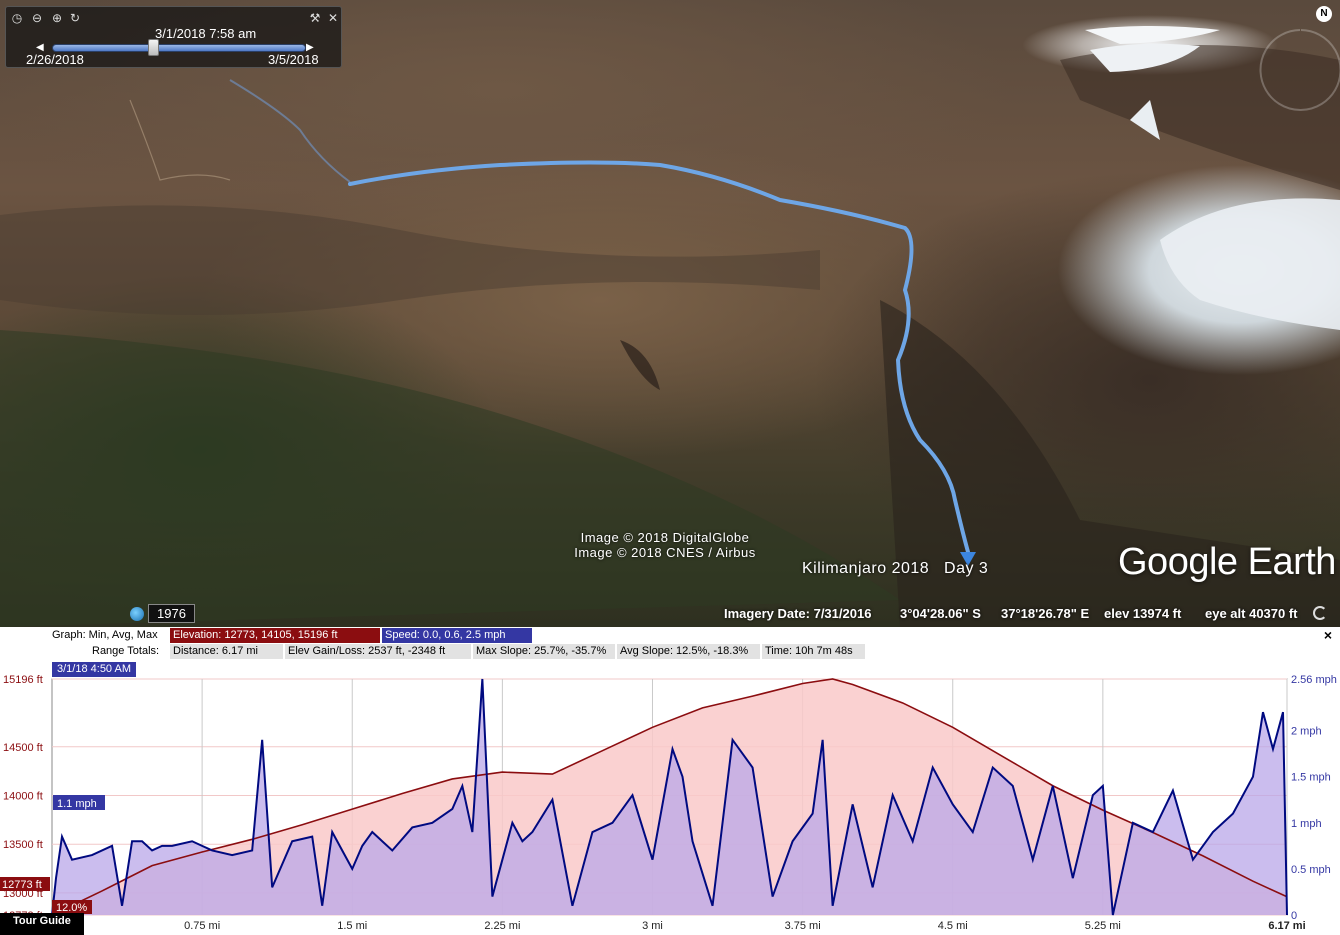 This screenshot has height=935, width=1340. What do you see at coordinates (57, 18) in the screenshot?
I see `zoom-in-icon: ⊕` at bounding box center [57, 18].